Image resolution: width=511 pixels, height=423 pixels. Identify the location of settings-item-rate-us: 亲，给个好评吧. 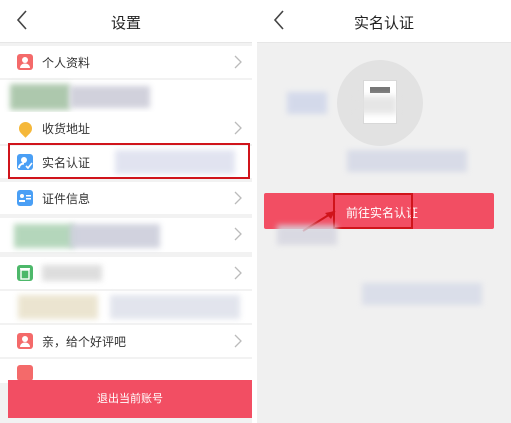
(126, 341).